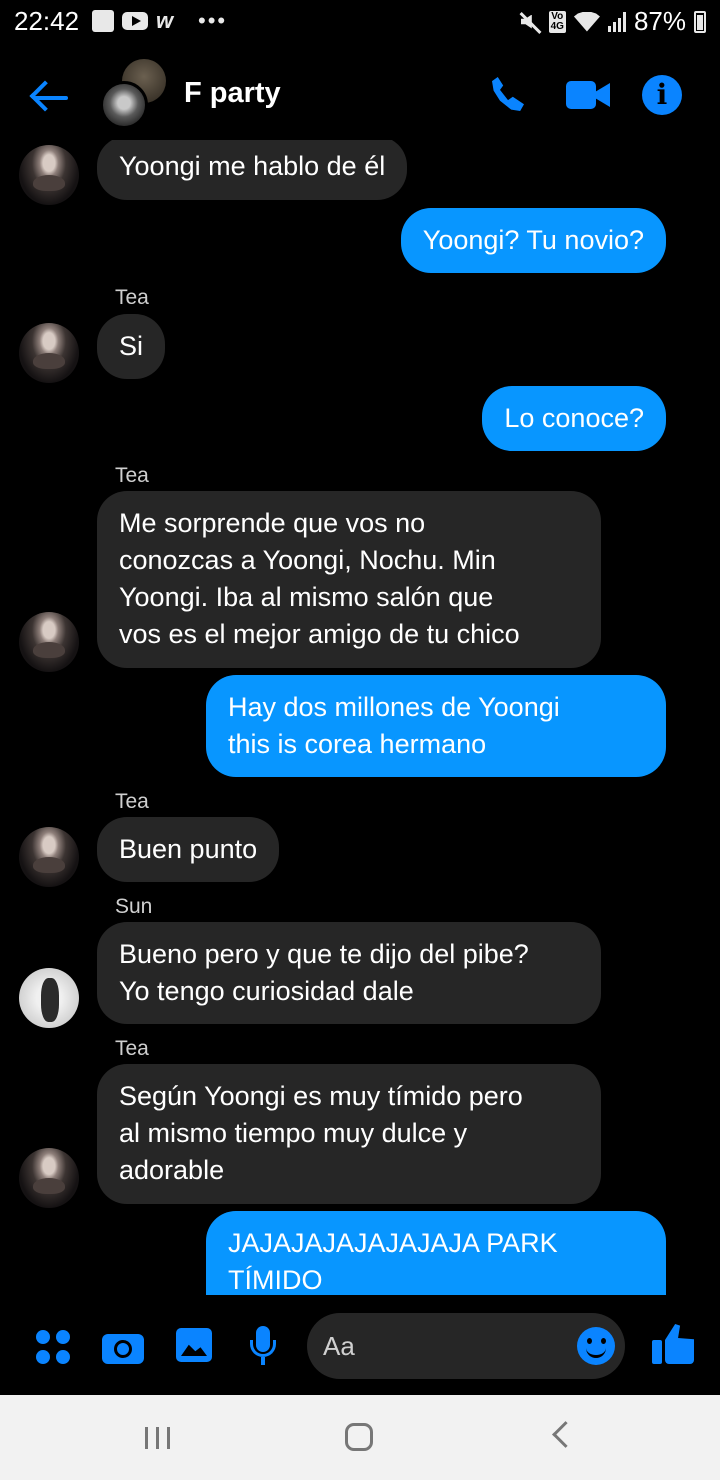 The image size is (720, 1480). What do you see at coordinates (165, 20) in the screenshot?
I see `wattpad-icon: w` at bounding box center [165, 20].